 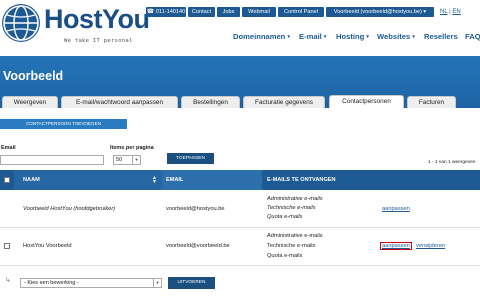 What do you see at coordinates (430, 246) in the screenshot?
I see `delete-contact-link: verwijderen` at bounding box center [430, 246].